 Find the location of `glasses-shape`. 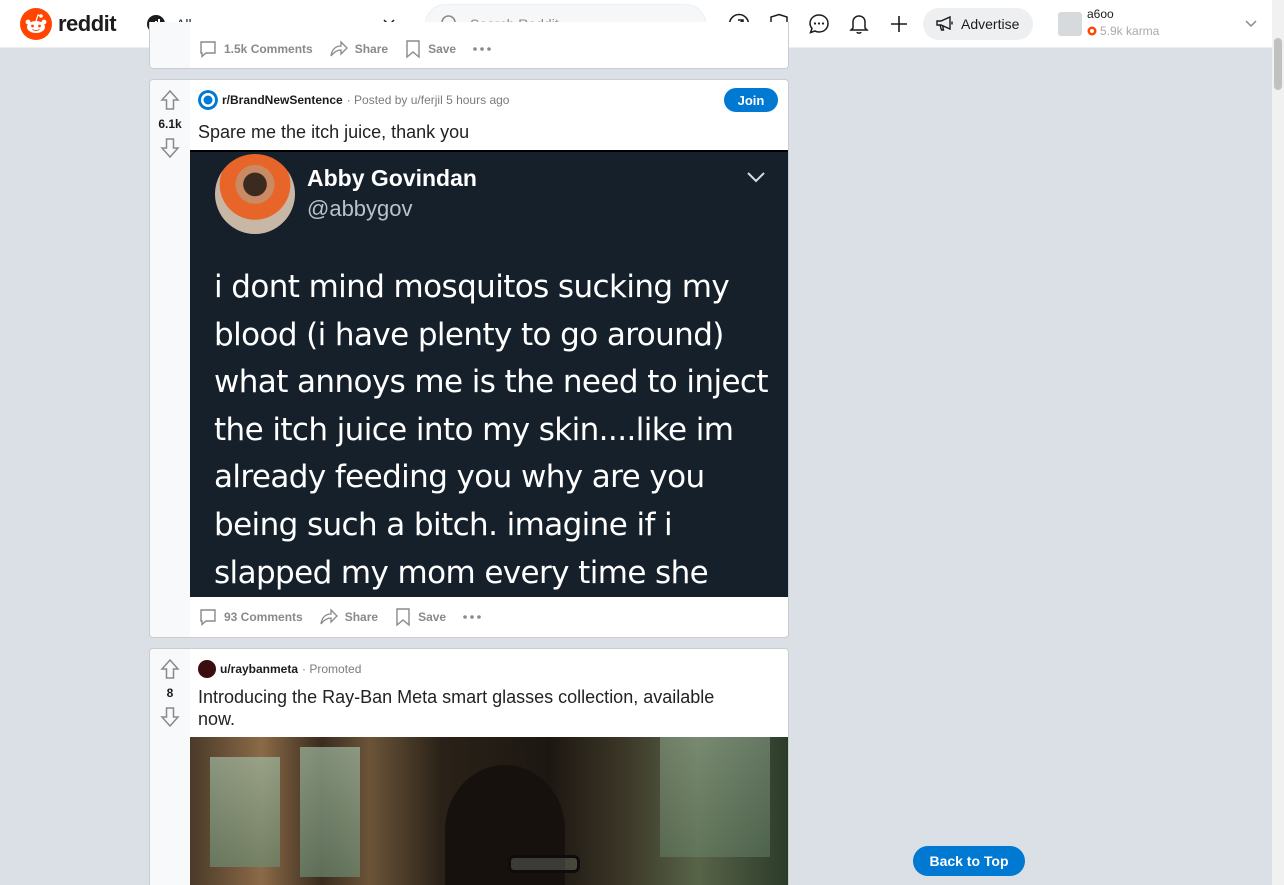

glasses-shape is located at coordinates (544, 864).